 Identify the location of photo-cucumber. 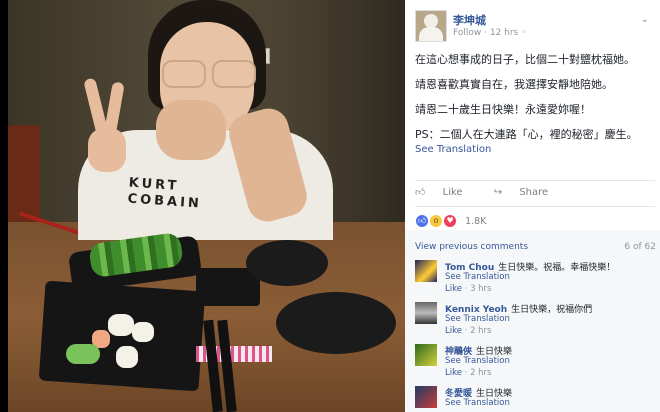
(83, 354).